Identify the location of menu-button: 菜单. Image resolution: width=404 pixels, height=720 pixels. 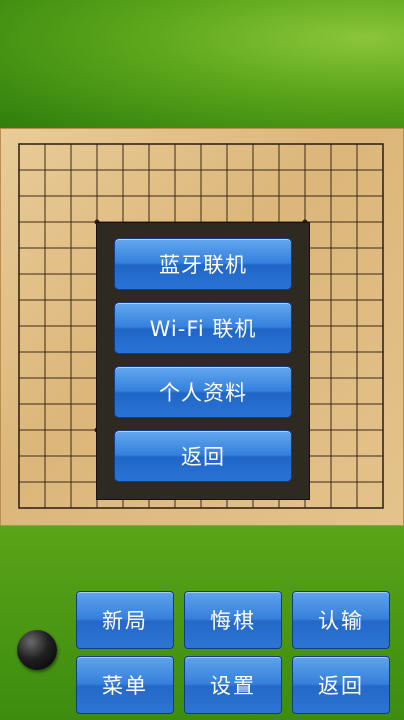
(125, 685).